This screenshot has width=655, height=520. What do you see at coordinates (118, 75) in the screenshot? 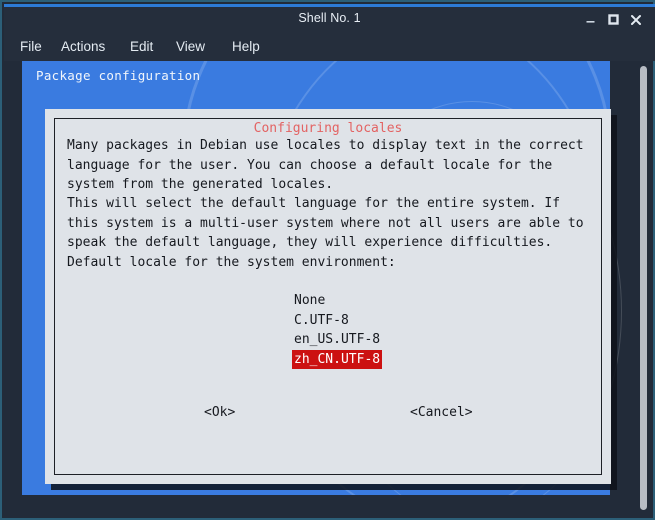
I see `package-configuration-heading: Package configuration` at bounding box center [118, 75].